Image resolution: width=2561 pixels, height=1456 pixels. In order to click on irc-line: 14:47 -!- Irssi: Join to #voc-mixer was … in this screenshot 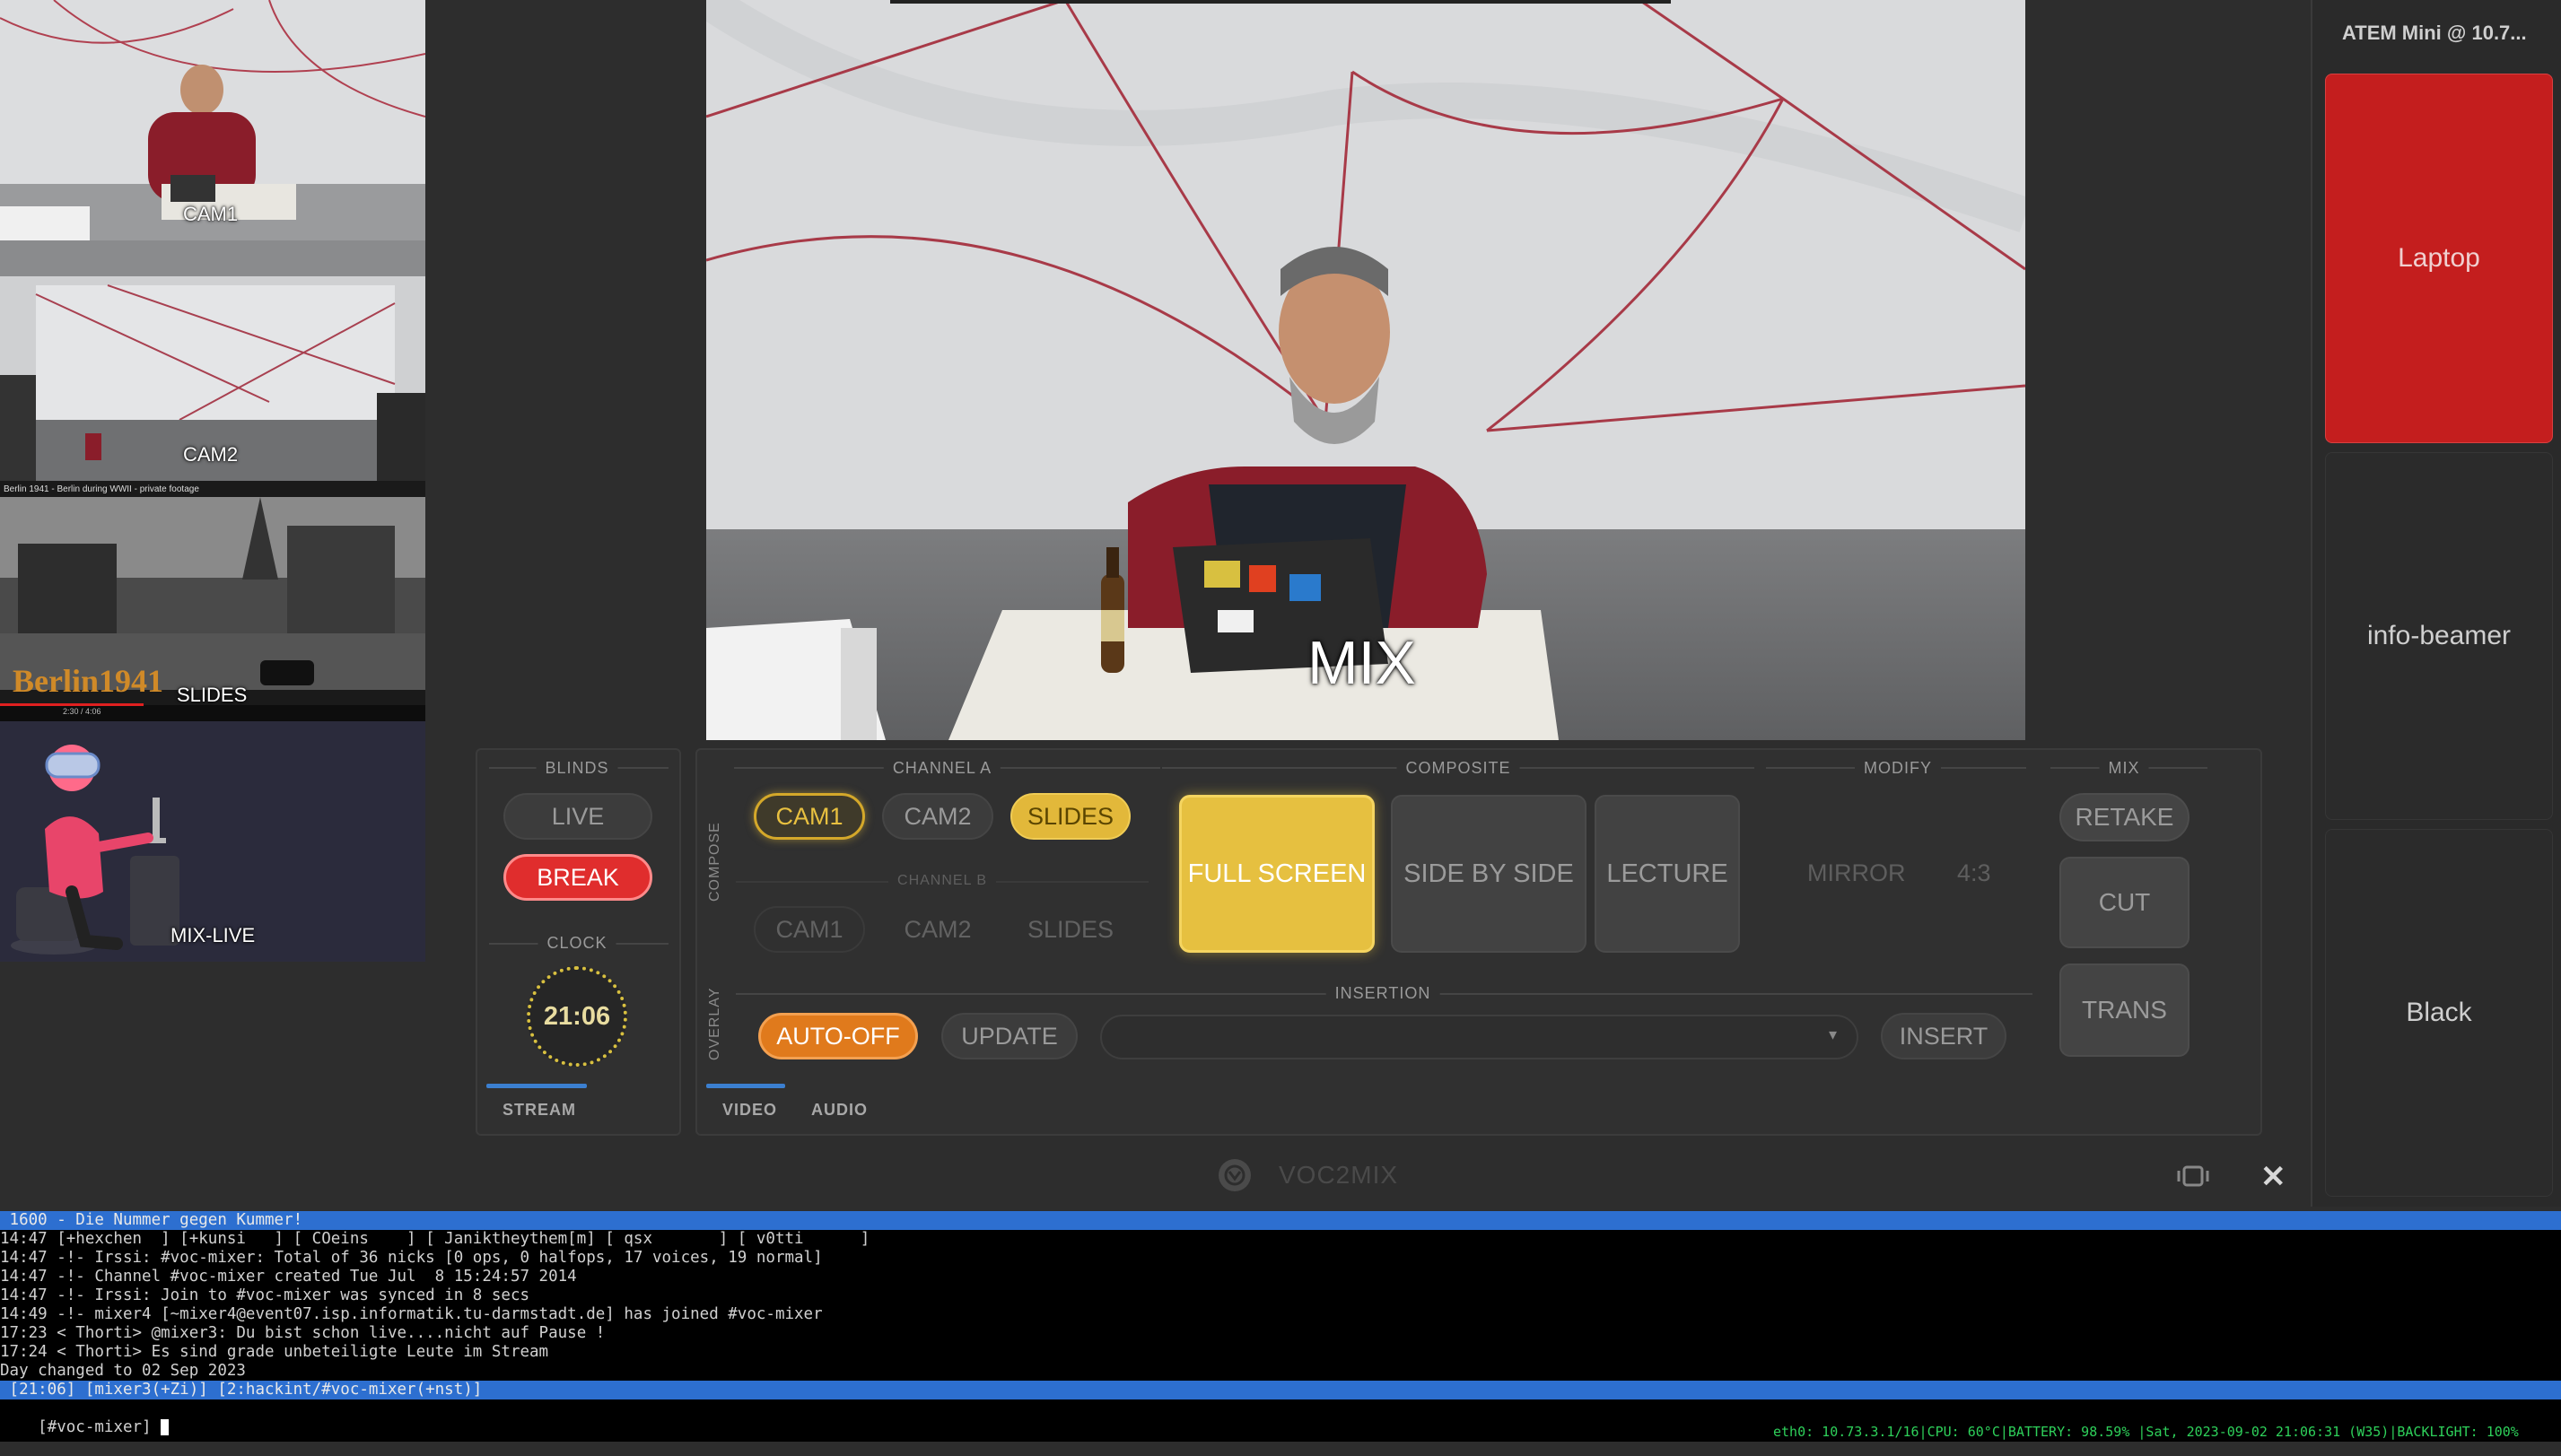, I will do `click(265, 1295)`.